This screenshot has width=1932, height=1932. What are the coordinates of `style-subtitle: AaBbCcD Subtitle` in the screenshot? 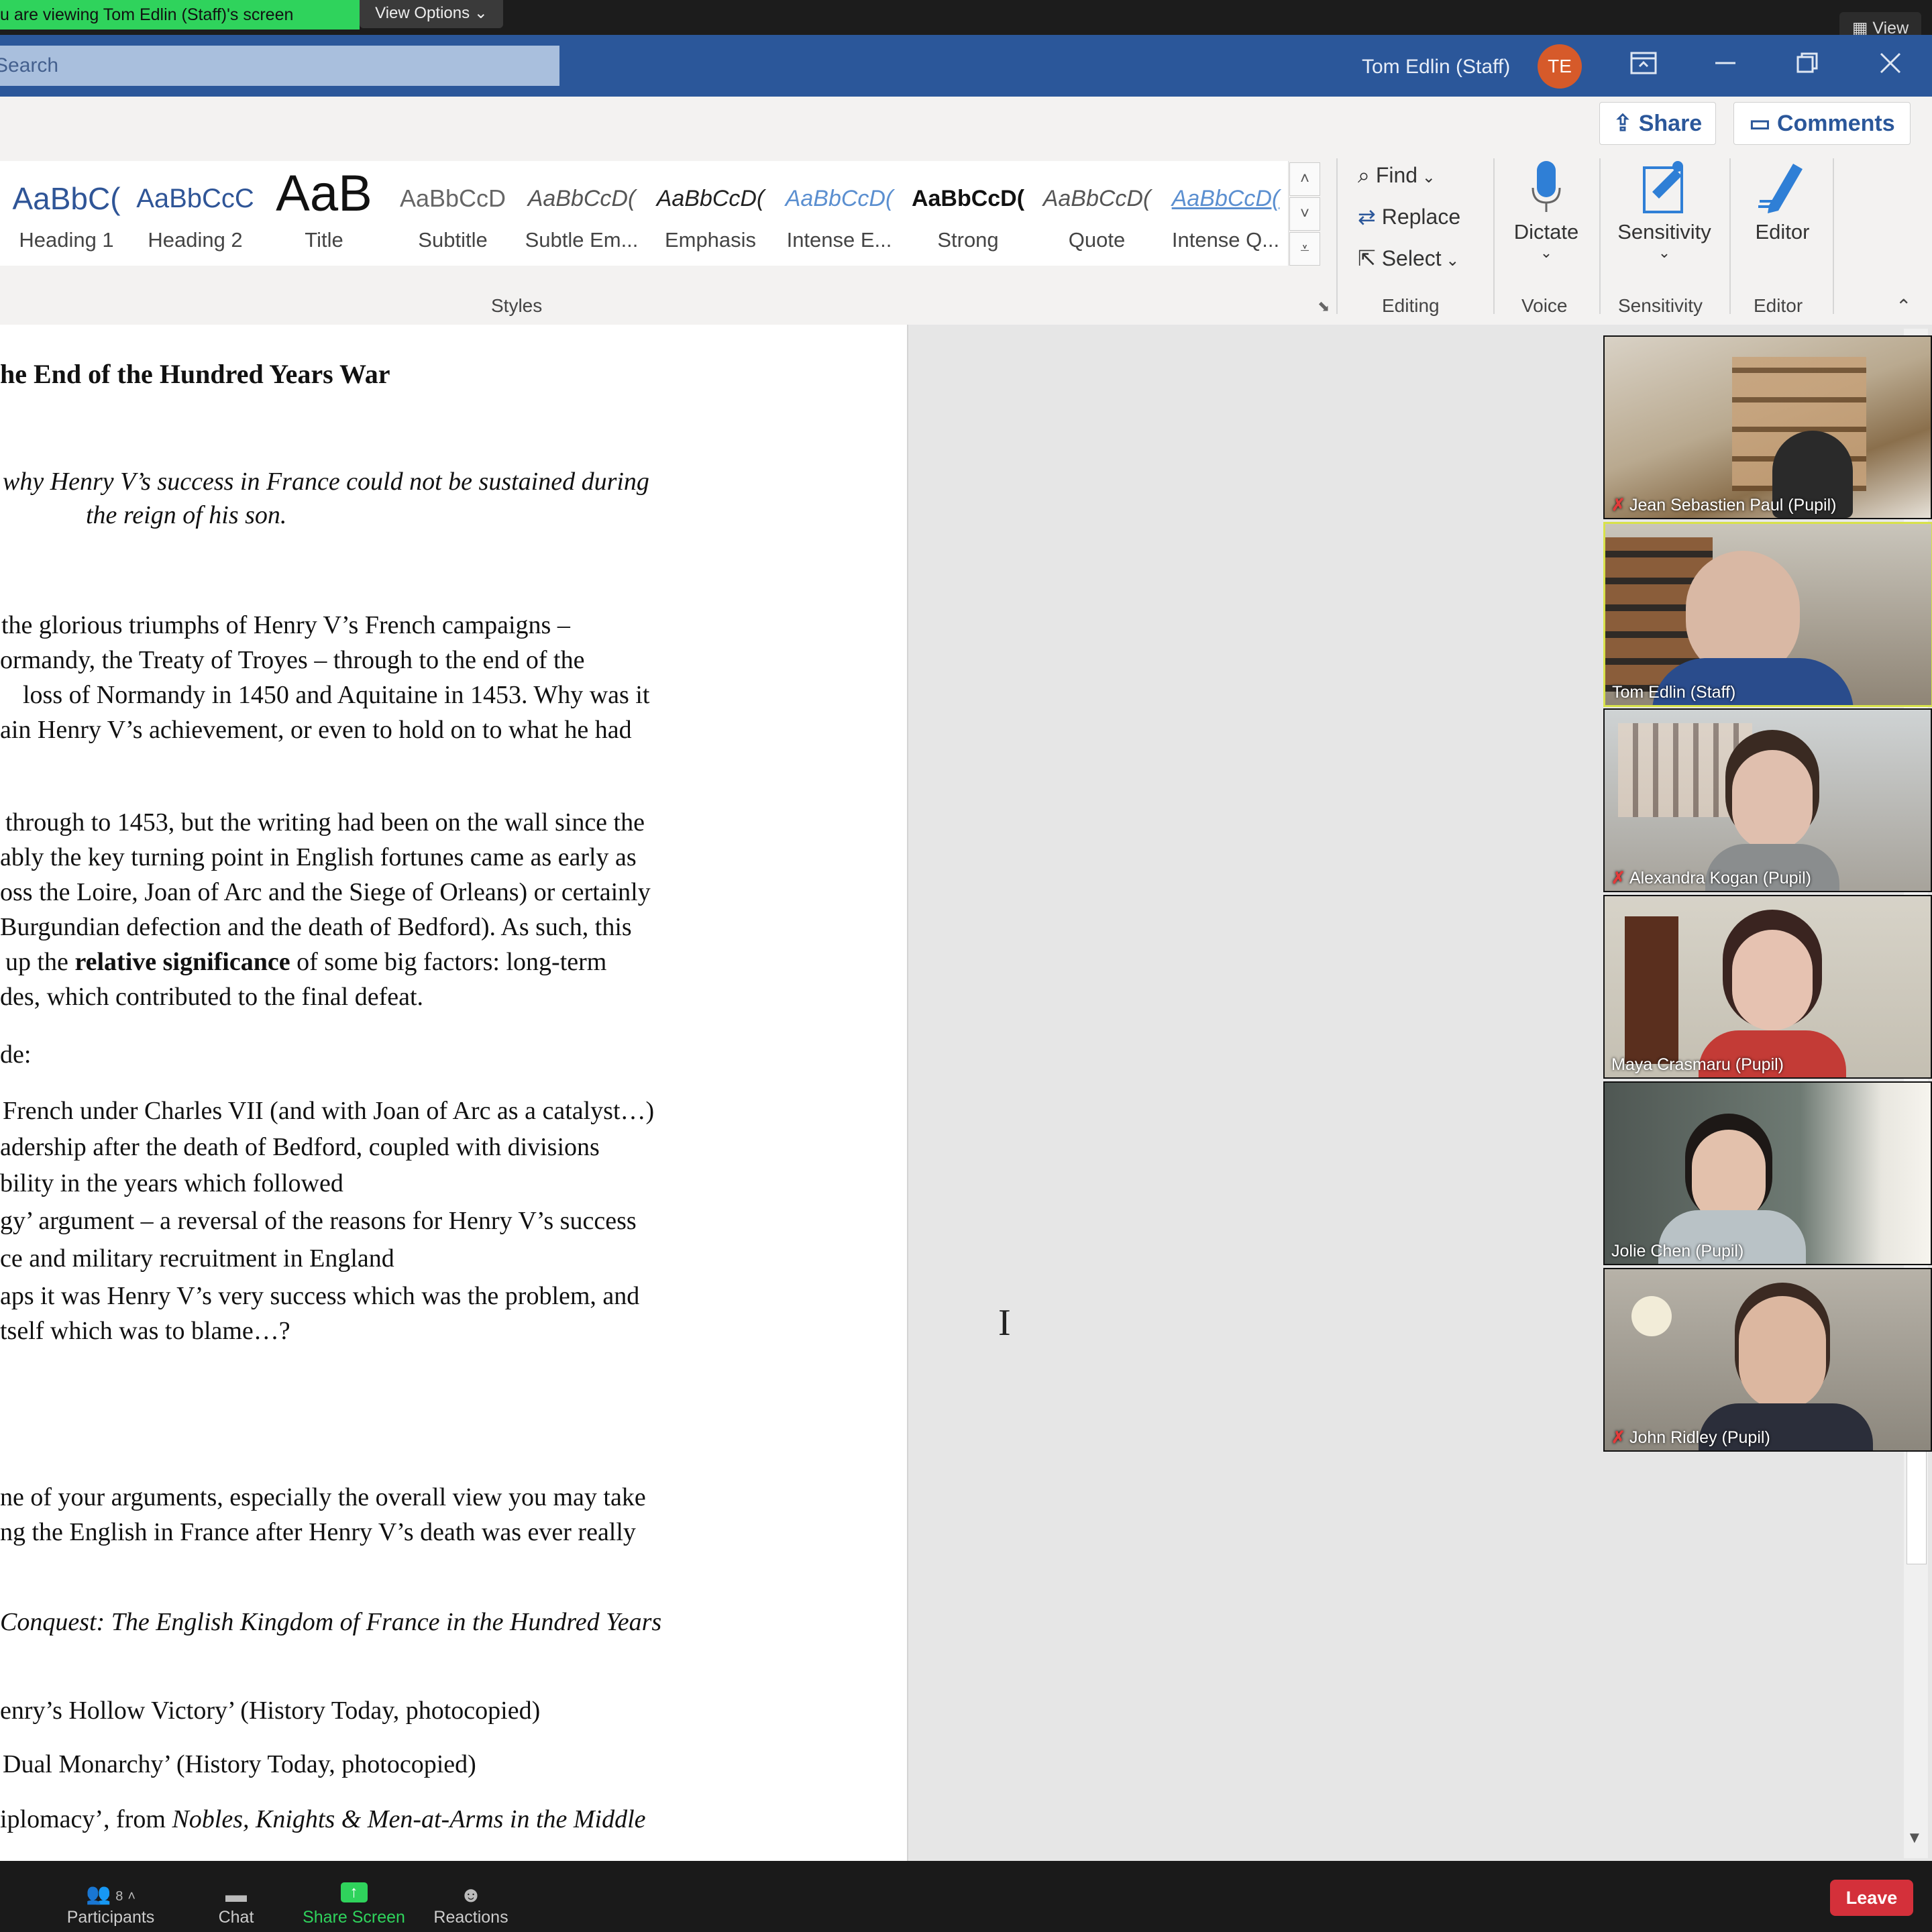 It's located at (453, 213).